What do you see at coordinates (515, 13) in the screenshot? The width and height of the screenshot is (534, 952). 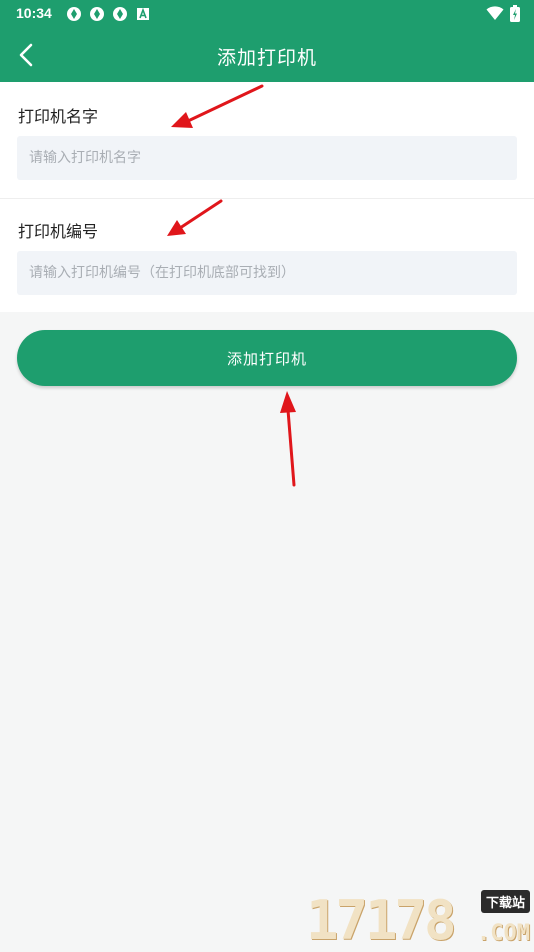 I see `battery-icon` at bounding box center [515, 13].